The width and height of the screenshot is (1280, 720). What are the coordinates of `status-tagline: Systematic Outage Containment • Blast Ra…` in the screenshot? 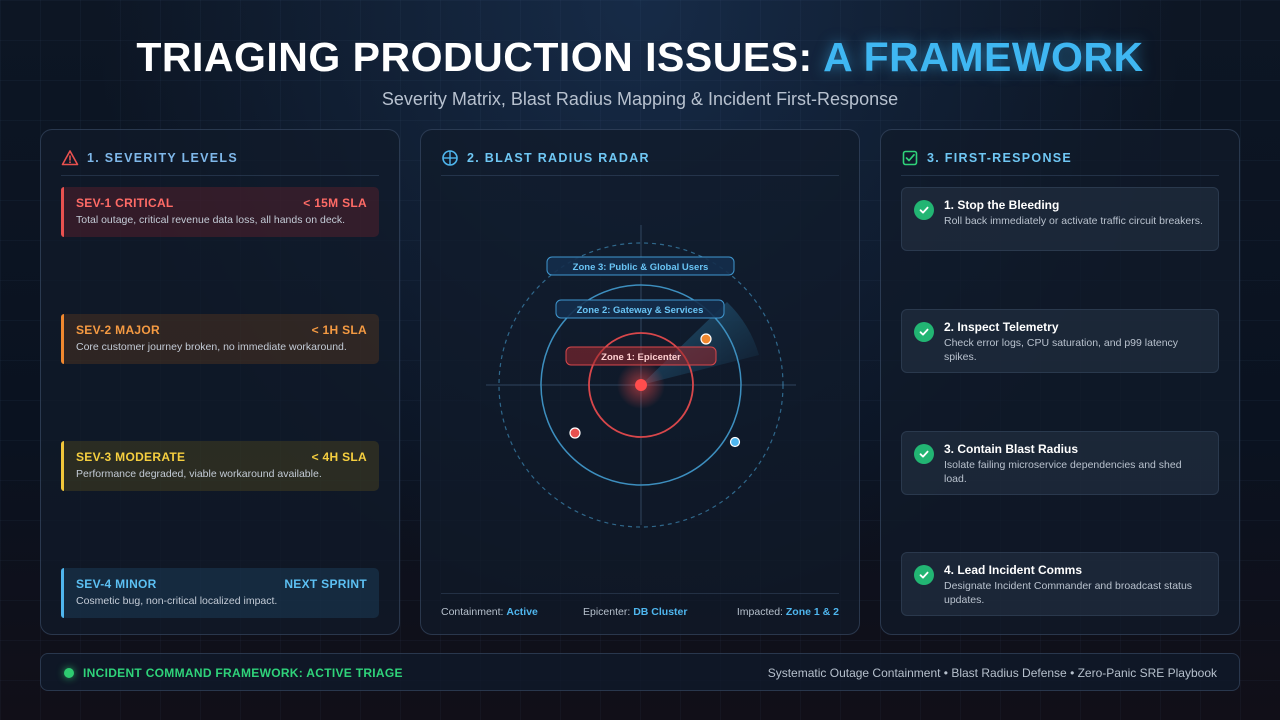 It's located at (992, 673).